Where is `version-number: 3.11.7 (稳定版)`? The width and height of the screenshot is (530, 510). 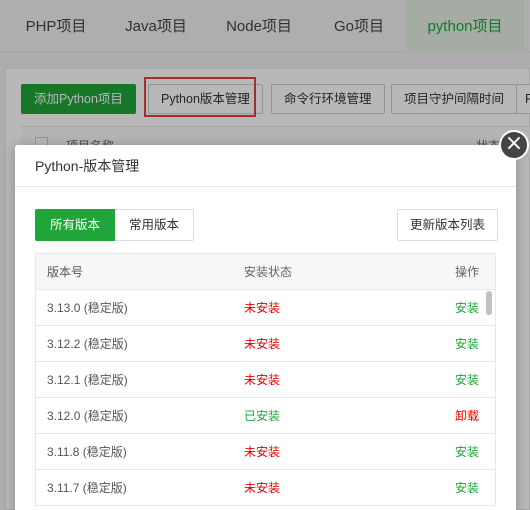 version-number: 3.11.7 (稳定版) is located at coordinates (87, 488).